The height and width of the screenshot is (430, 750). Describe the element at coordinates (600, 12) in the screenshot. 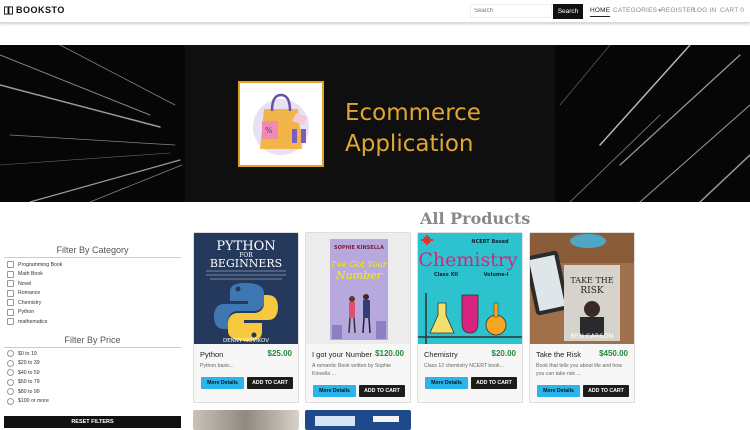

I see `nav-home: HOME` at that location.